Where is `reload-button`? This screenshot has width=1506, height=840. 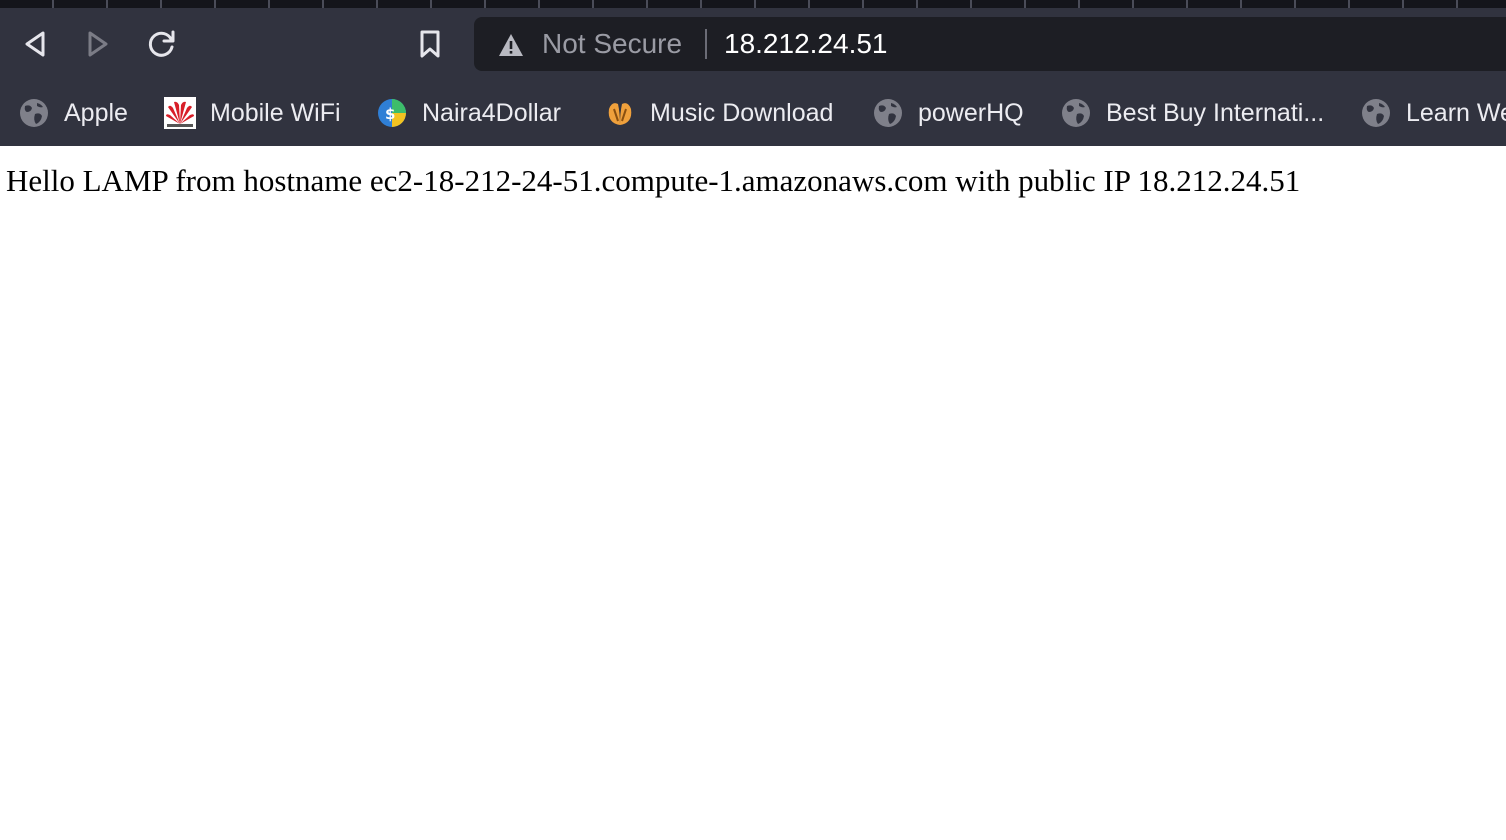
reload-button is located at coordinates (162, 44).